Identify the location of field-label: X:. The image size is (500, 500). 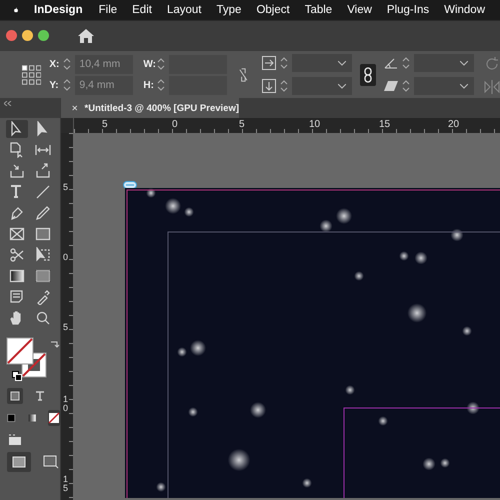
(54, 64).